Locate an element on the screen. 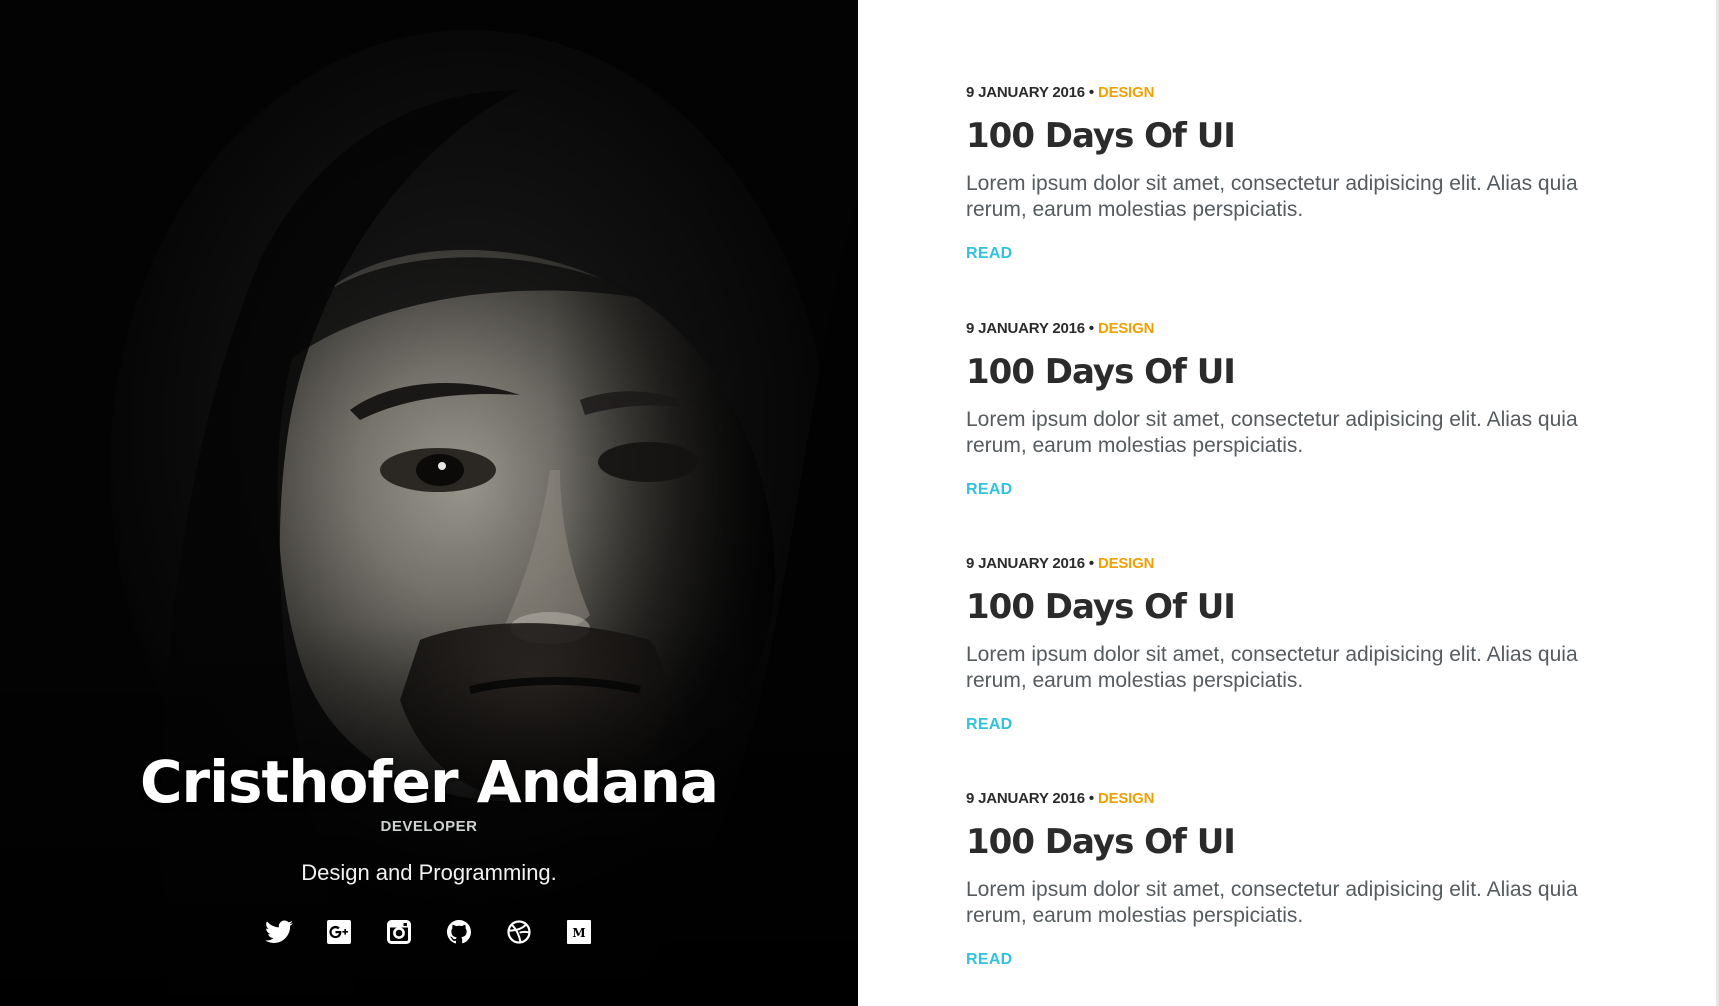 Image resolution: width=1719 pixels, height=1006 pixels. instagram-icon is located at coordinates (399, 932).